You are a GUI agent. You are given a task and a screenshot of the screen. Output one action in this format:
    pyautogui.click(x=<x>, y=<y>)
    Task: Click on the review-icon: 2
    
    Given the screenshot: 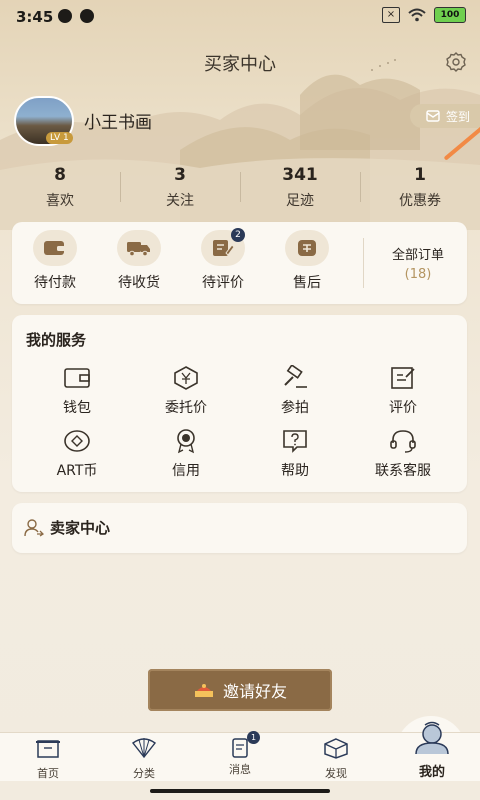 What is the action you would take?
    pyautogui.click(x=223, y=247)
    